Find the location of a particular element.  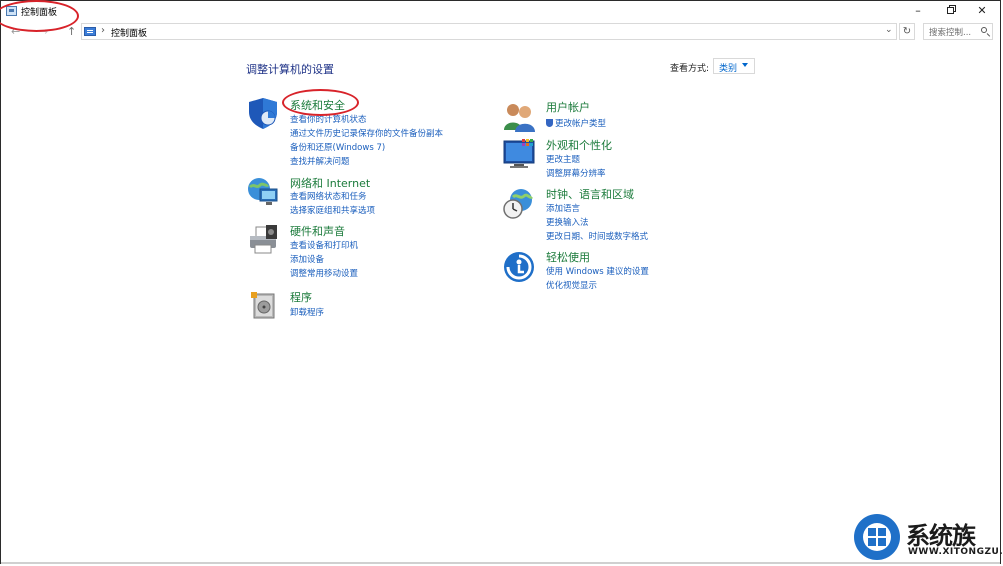

link-file-history: 通过文件历史记录保存你的文件备份副本 is located at coordinates (366, 133).